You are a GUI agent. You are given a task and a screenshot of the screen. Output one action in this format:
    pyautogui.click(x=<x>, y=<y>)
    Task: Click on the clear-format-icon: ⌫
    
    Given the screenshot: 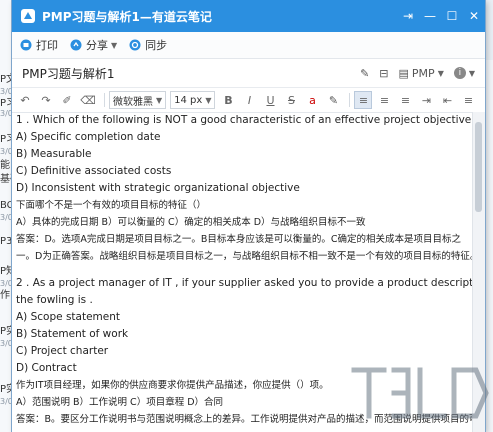 What is the action you would take?
    pyautogui.click(x=88, y=100)
    